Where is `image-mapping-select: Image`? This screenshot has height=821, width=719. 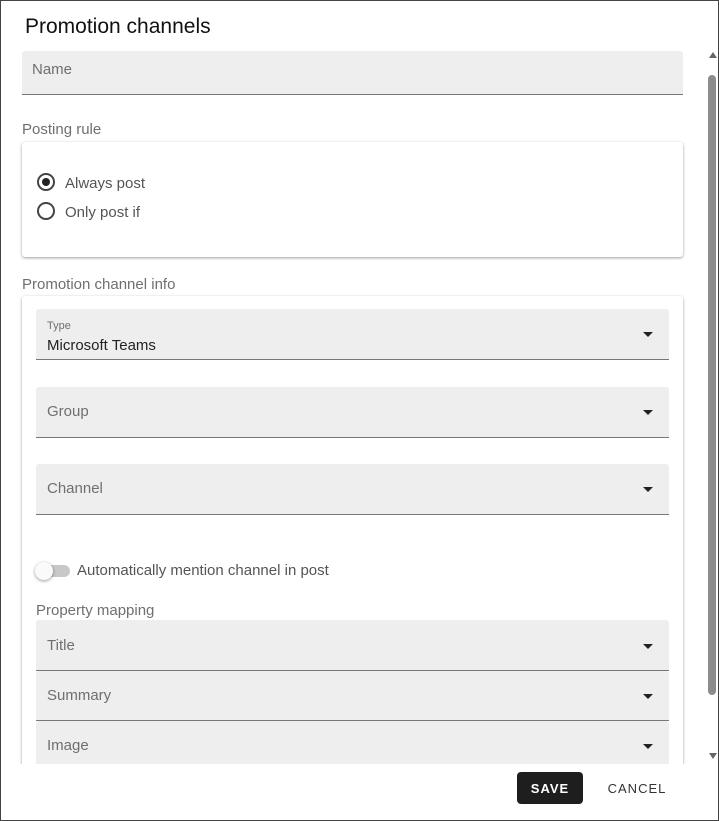
image-mapping-select: Image is located at coordinates (352, 742).